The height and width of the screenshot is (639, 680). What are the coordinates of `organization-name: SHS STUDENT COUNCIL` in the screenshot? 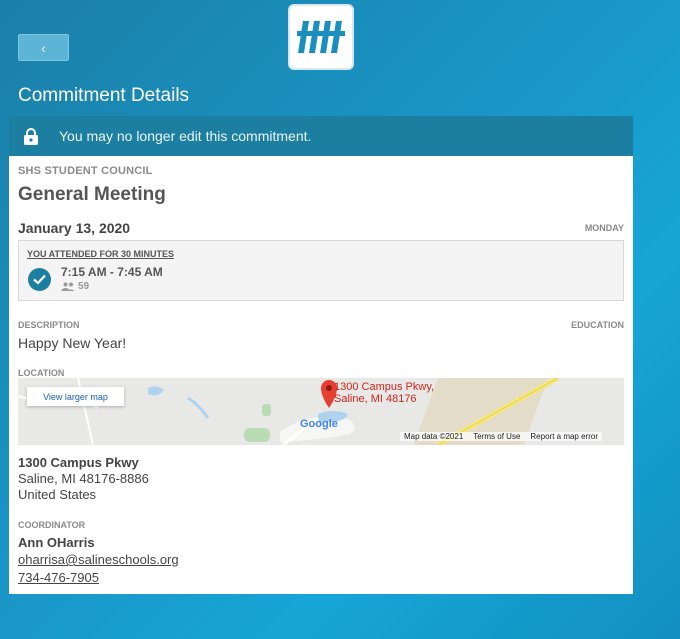 It's located at (85, 171).